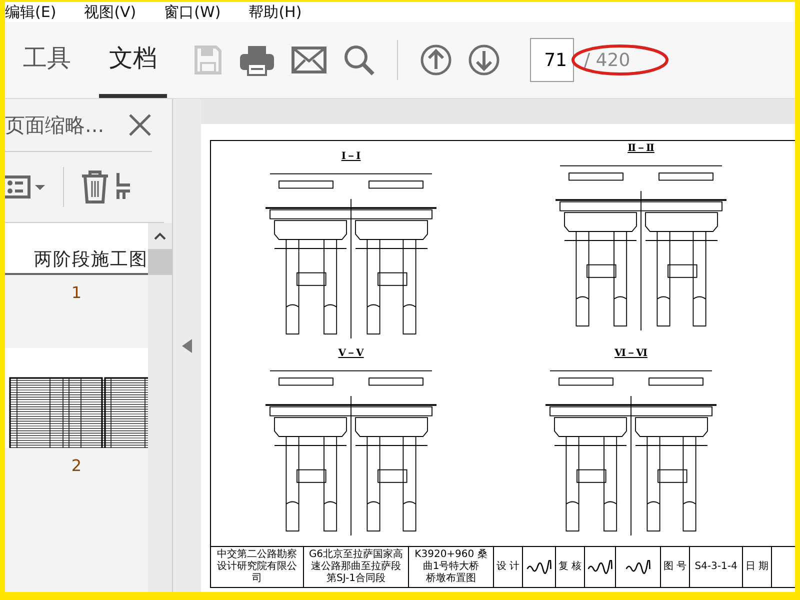  I want to click on thumbnail-caption: 两阶段施工图, so click(91, 259).